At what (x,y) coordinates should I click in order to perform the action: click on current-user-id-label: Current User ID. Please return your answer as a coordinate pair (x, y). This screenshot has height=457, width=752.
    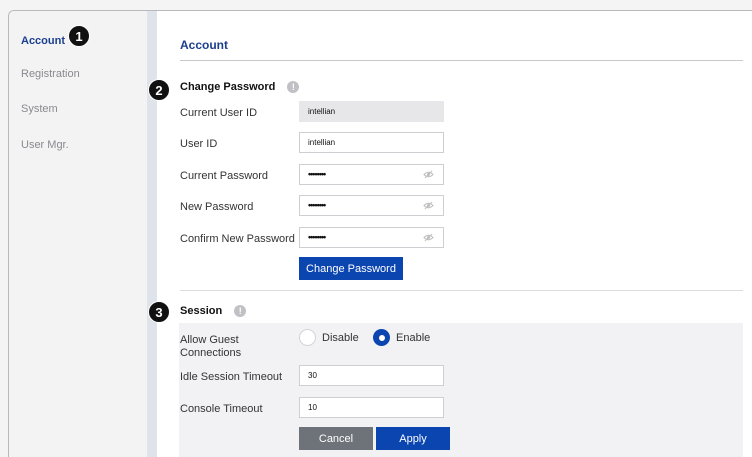
    Looking at the image, I should click on (219, 113).